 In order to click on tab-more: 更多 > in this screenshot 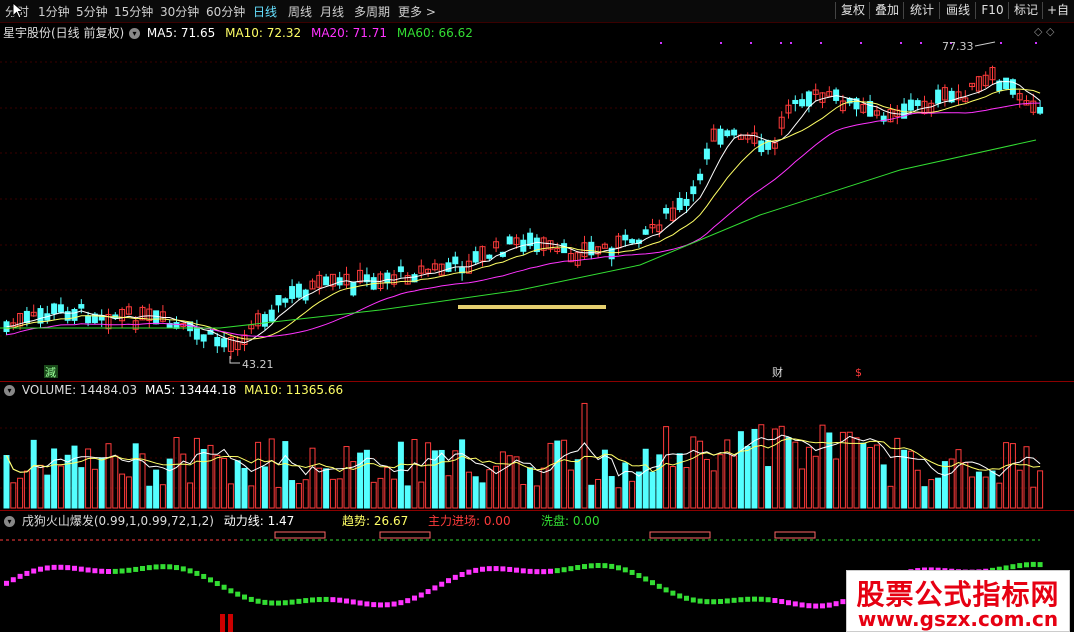, I will do `click(417, 11)`.